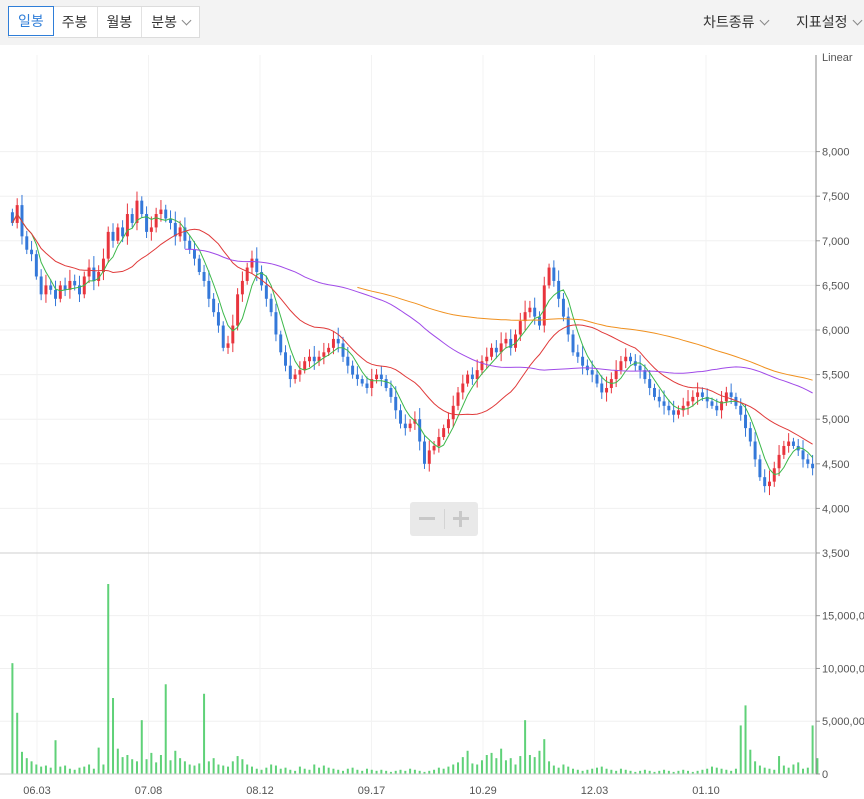 The height and width of the screenshot is (799, 864). What do you see at coordinates (836, 153) in the screenshot?
I see `price-tick-label: 8,000` at bounding box center [836, 153].